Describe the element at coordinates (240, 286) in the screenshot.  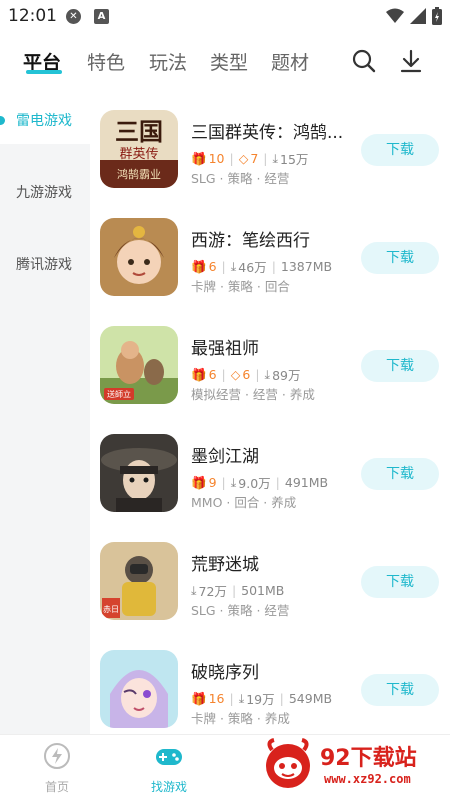
I see `game-tags: 卡牌 · 策略 · 回合` at that location.